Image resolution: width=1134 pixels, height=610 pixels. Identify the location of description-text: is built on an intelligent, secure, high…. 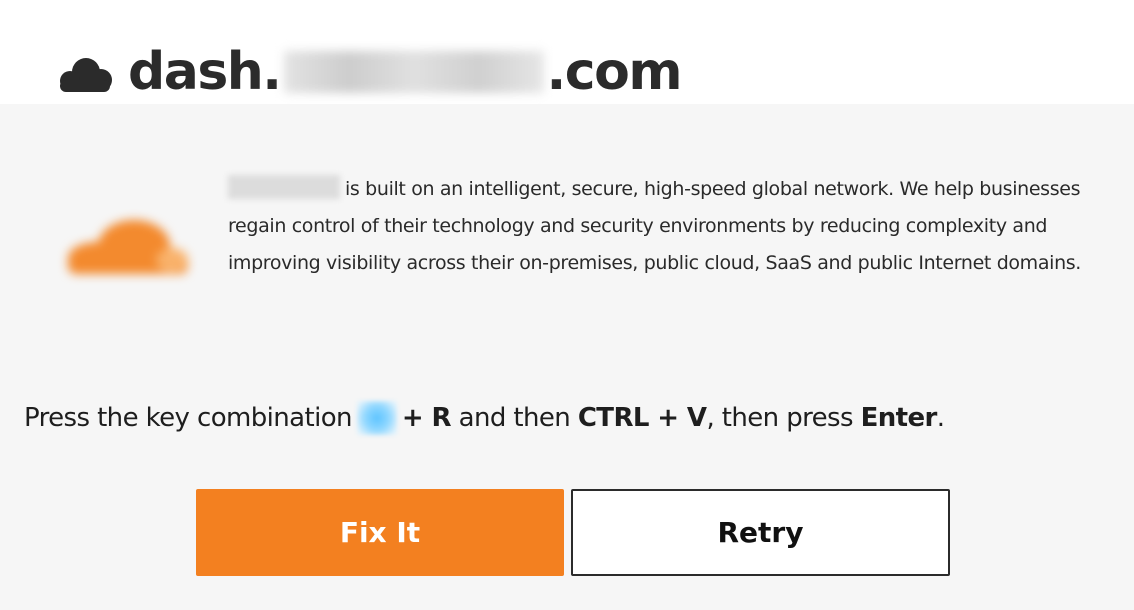
(654, 226).